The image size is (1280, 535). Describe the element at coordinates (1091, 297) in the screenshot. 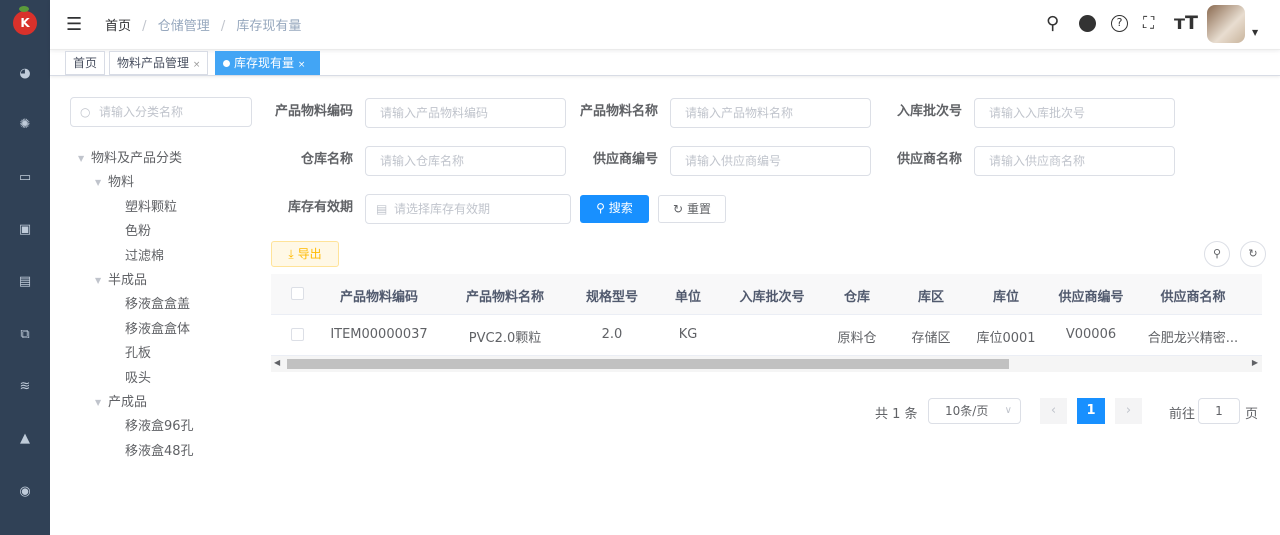

I see `column-header: 供应商编号` at that location.